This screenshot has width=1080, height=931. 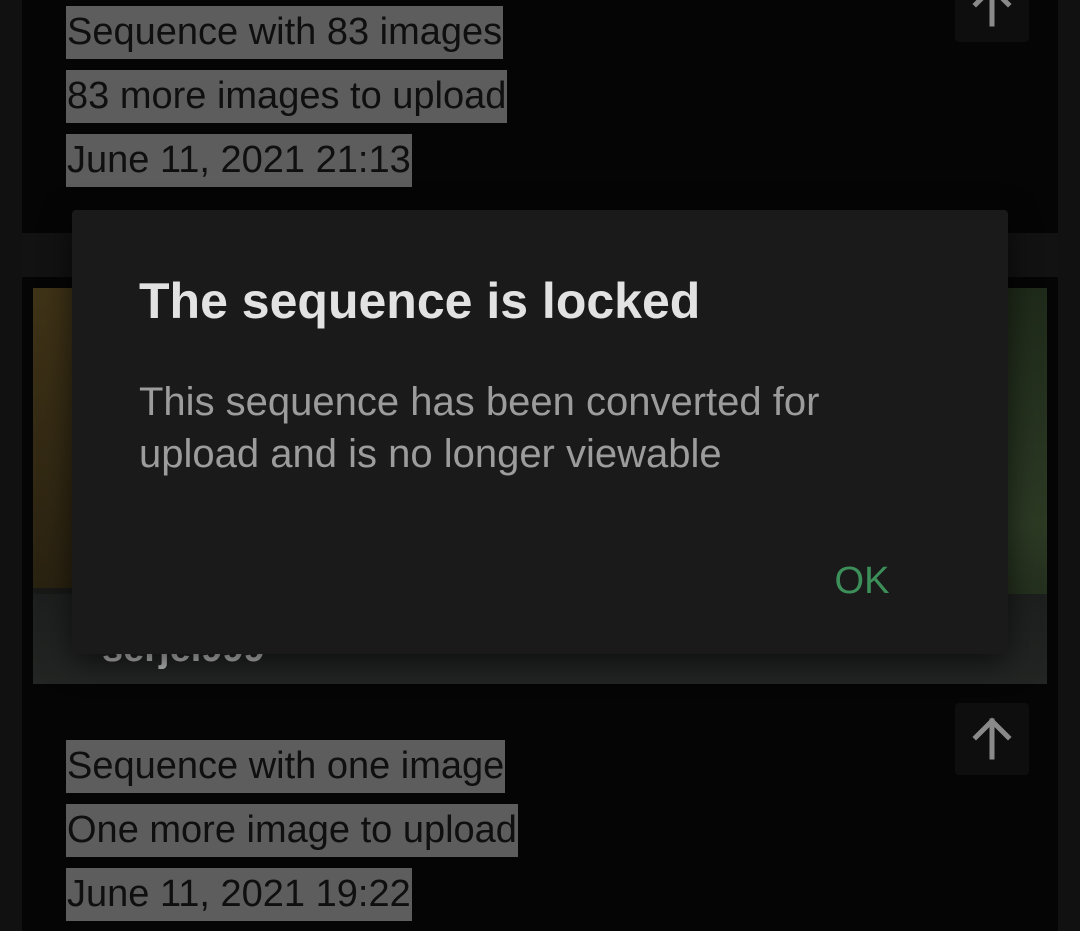 I want to click on ok-button: OK, so click(x=862, y=581).